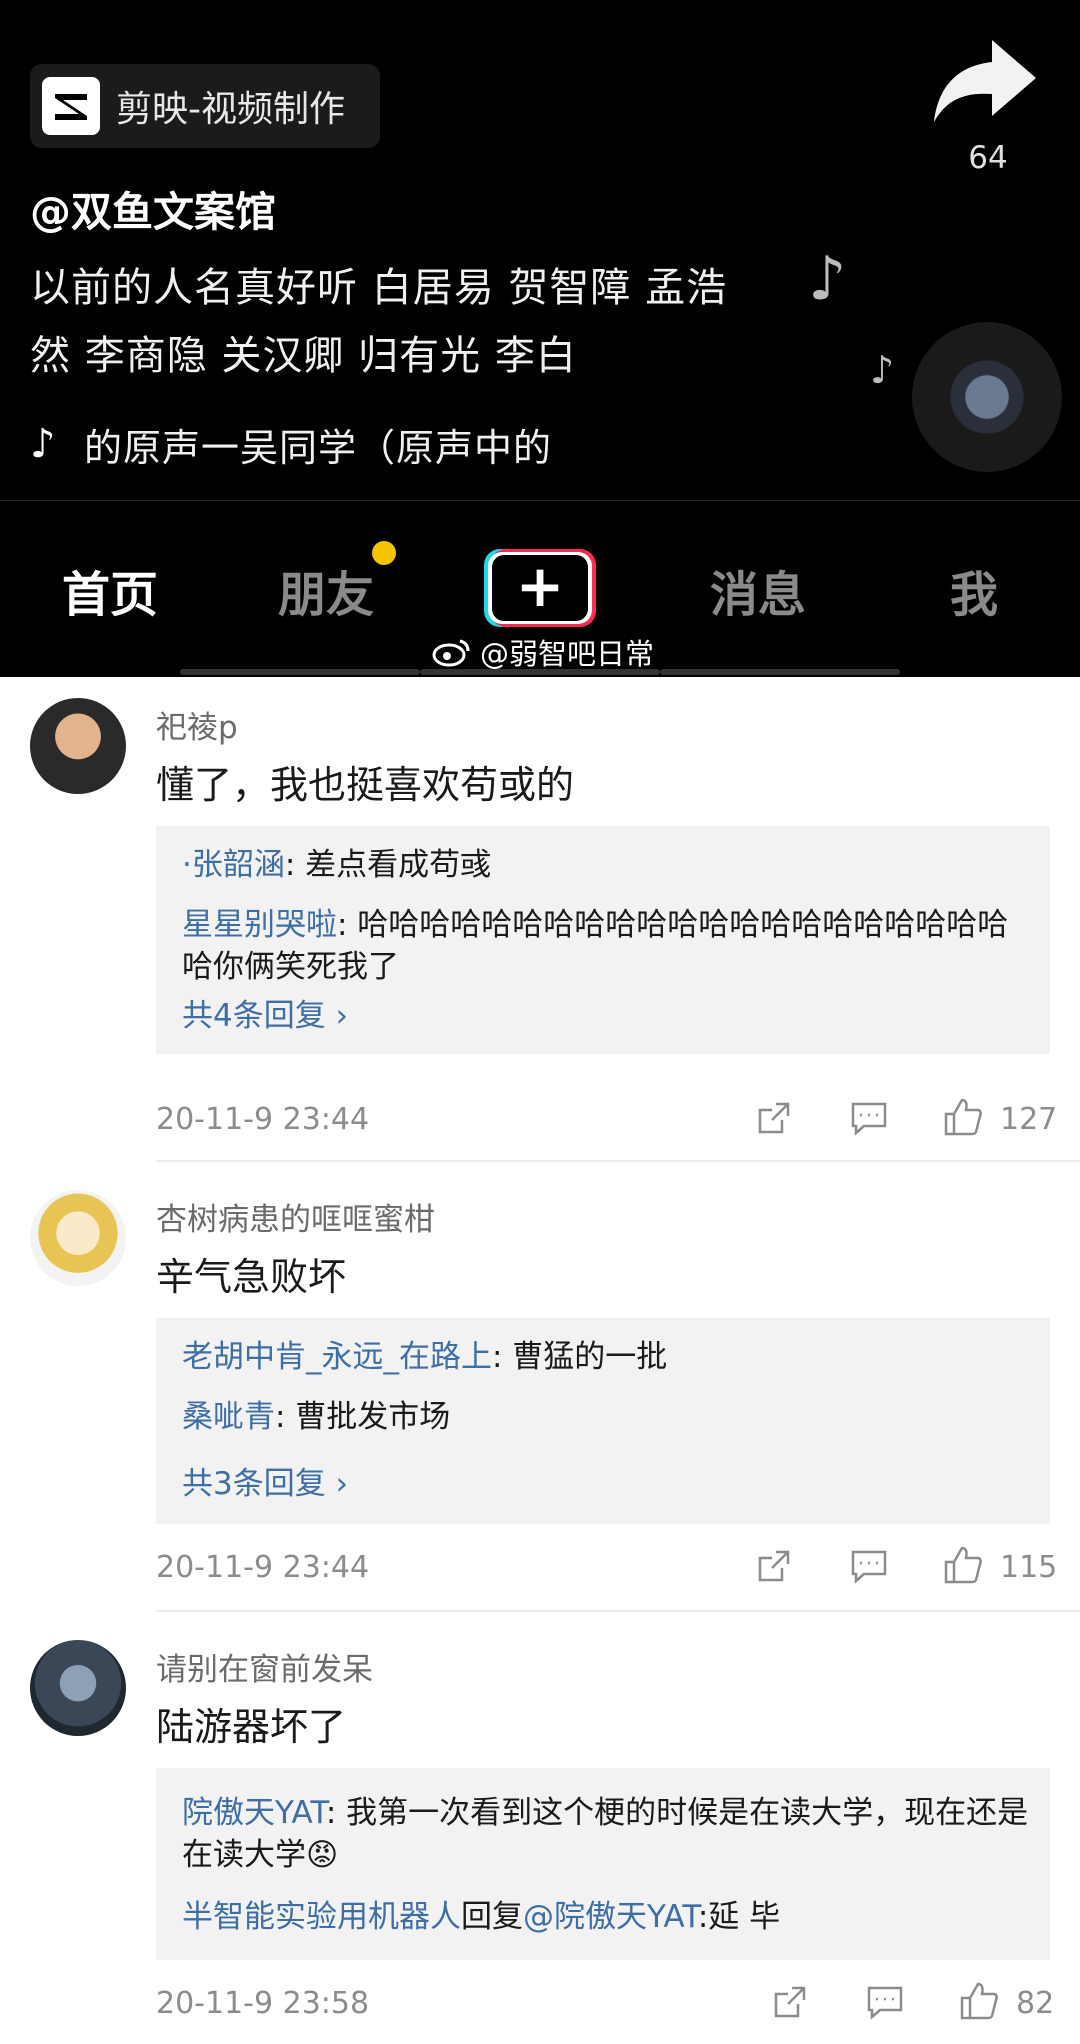  Describe the element at coordinates (264, 1666) in the screenshot. I see `comment-username: 请别在窗前发呆` at that location.